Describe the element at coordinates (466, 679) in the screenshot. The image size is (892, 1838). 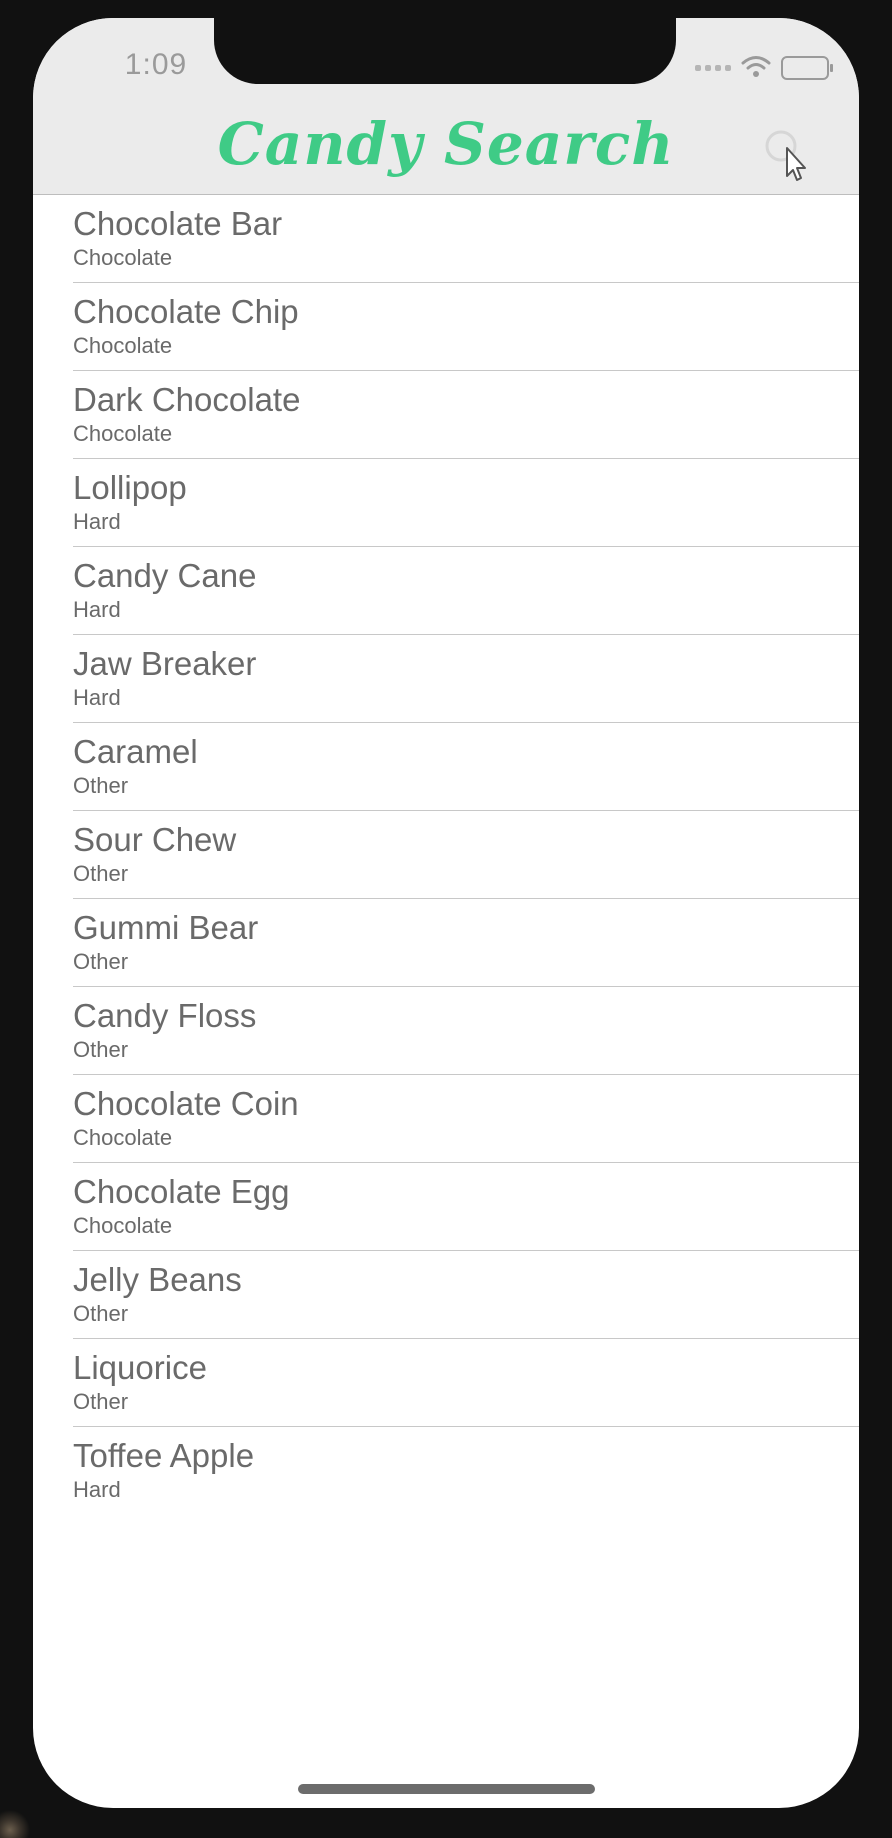
I see `list-item: Jaw Breaker Hard` at that location.